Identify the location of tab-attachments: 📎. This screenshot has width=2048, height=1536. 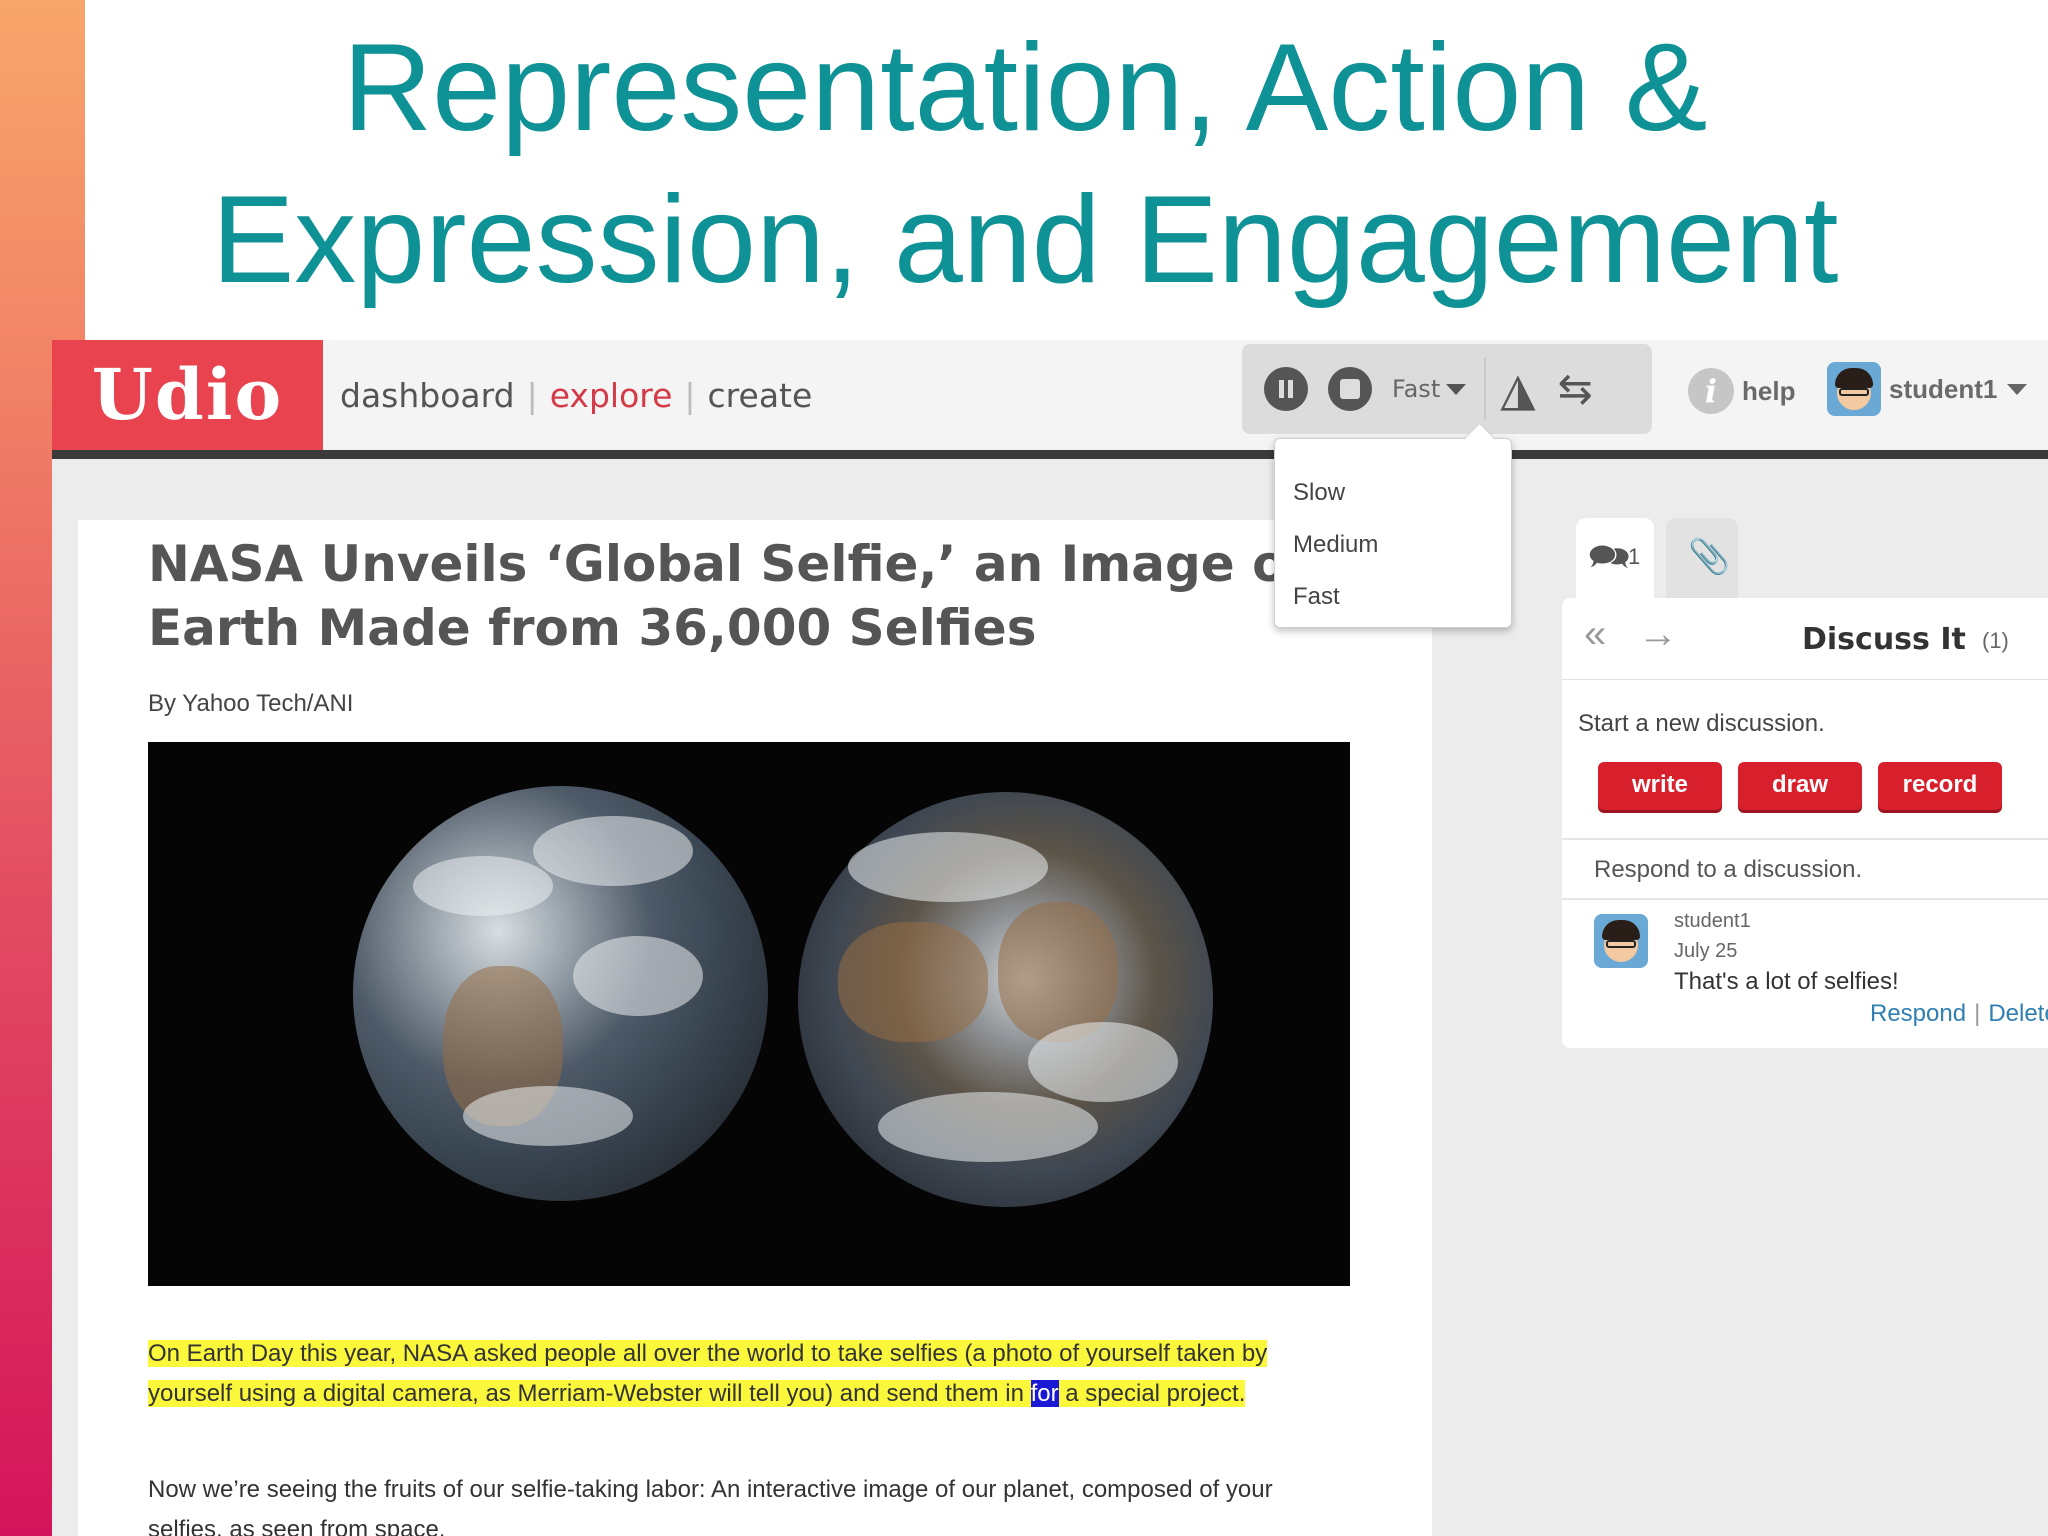
(1702, 559).